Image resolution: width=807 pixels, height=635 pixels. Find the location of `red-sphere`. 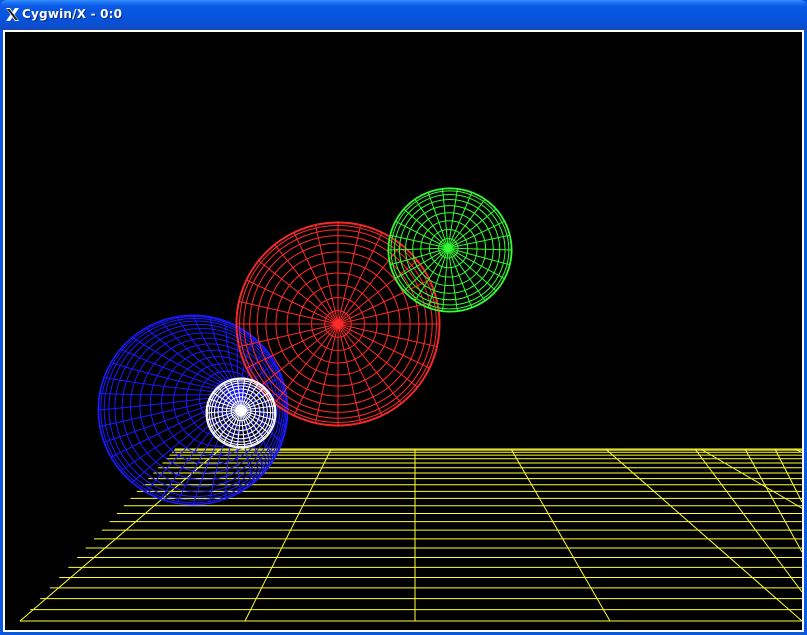

red-sphere is located at coordinates (338, 324).